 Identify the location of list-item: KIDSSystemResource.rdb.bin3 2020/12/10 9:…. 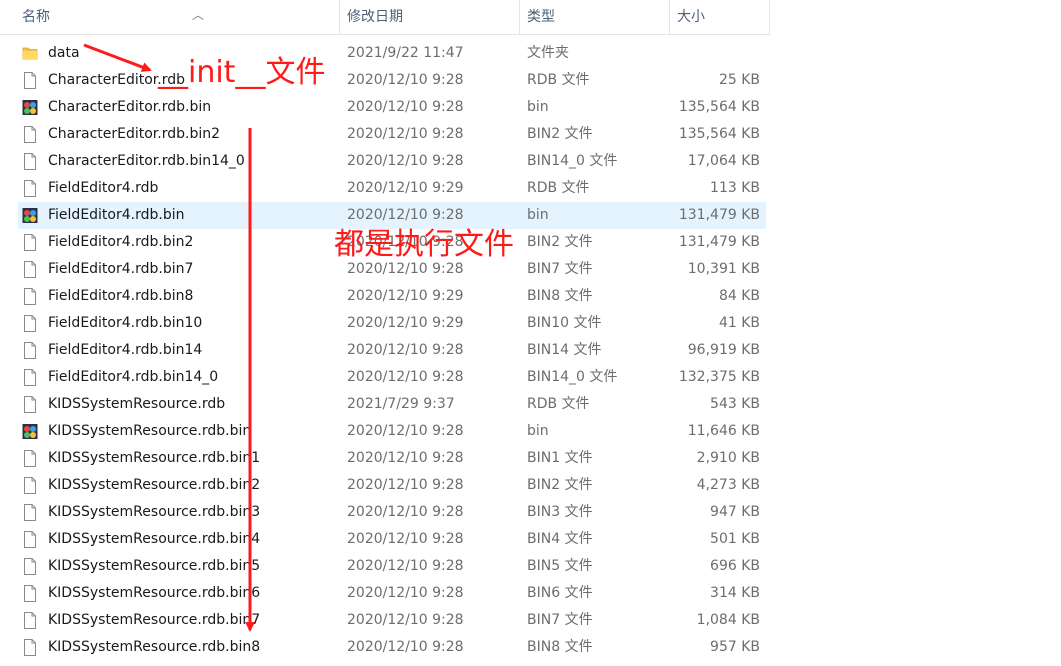
(392, 512).